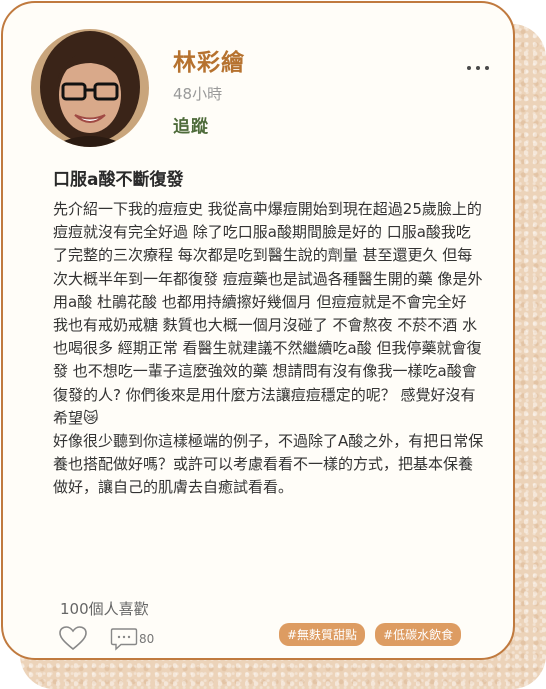 The height and width of the screenshot is (689, 546). Describe the element at coordinates (322, 634) in the screenshot. I see `tag-gluten-free-dessert: #無麩質甜點` at that location.